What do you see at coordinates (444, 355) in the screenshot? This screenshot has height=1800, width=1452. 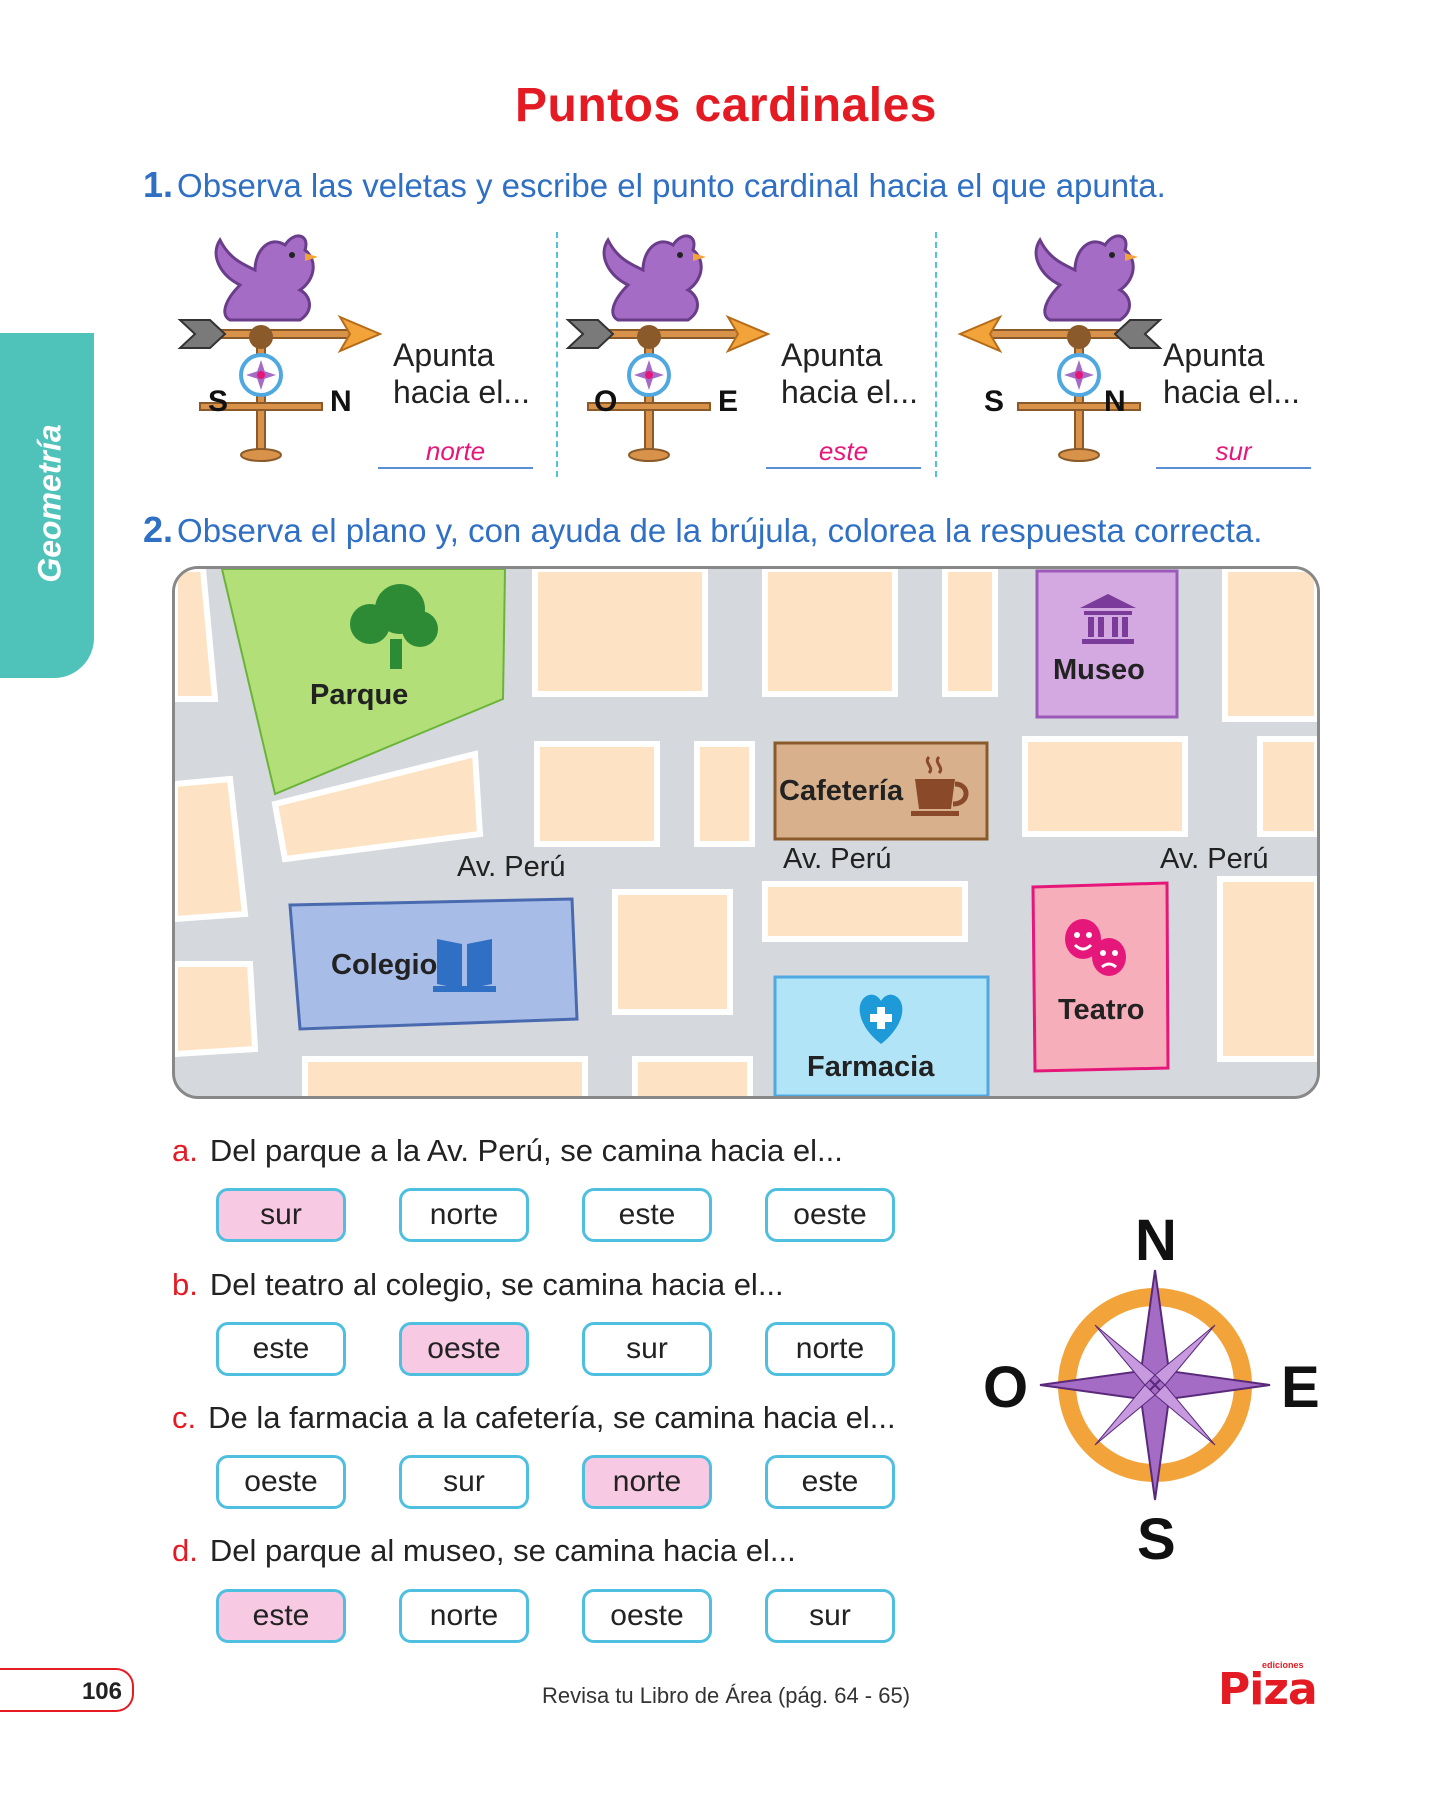 I see `vane-1-label-line1: Apunta` at bounding box center [444, 355].